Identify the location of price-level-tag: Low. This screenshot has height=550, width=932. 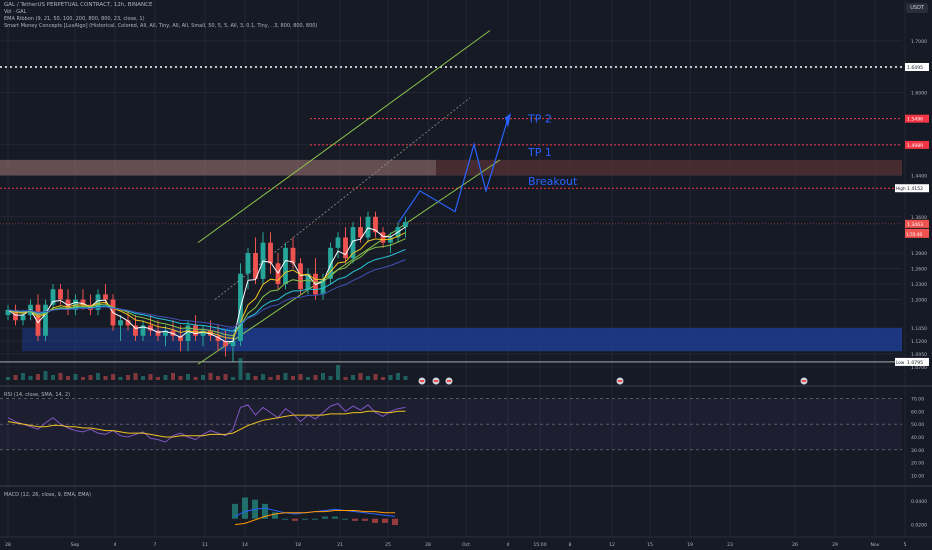
(900, 362).